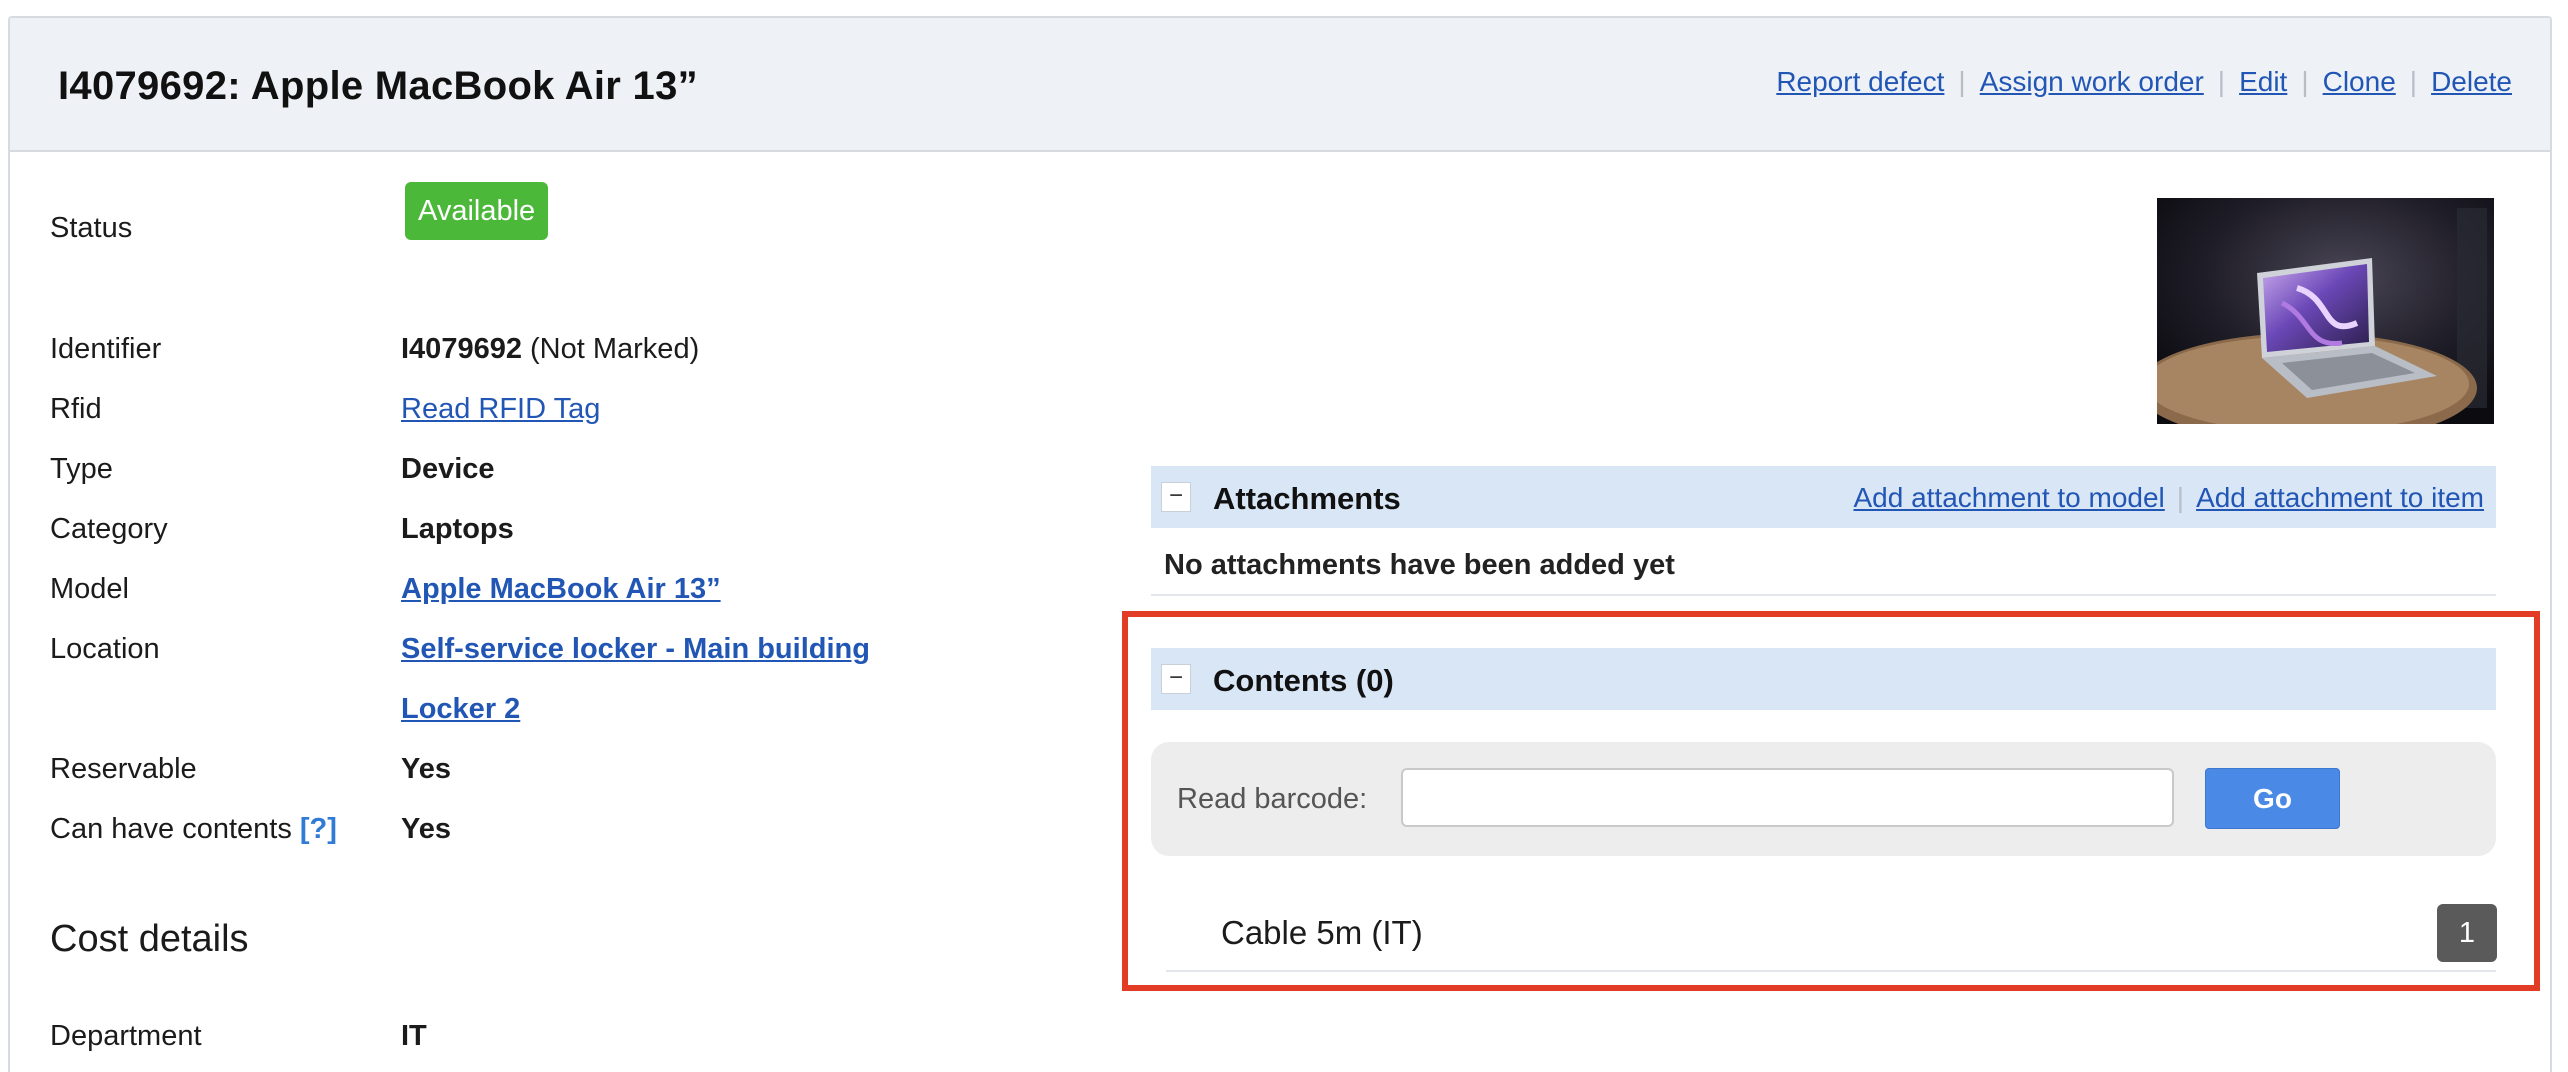 The height and width of the screenshot is (1072, 2568). What do you see at coordinates (457, 529) in the screenshot?
I see `category-value: Laptops` at bounding box center [457, 529].